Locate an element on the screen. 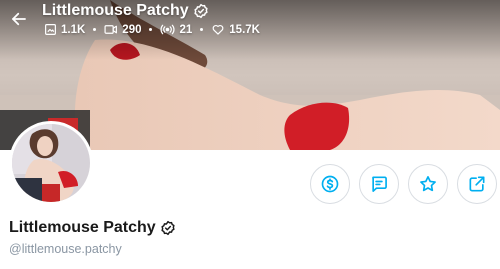 This screenshot has width=500, height=269. favorite-button is located at coordinates (428, 184).